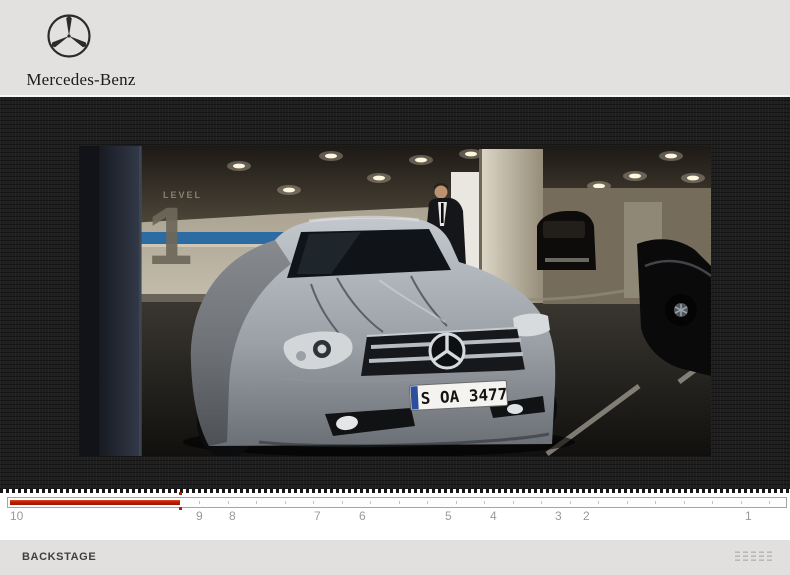 The width and height of the screenshot is (790, 575). I want to click on chapter-number-9: 9, so click(199, 516).